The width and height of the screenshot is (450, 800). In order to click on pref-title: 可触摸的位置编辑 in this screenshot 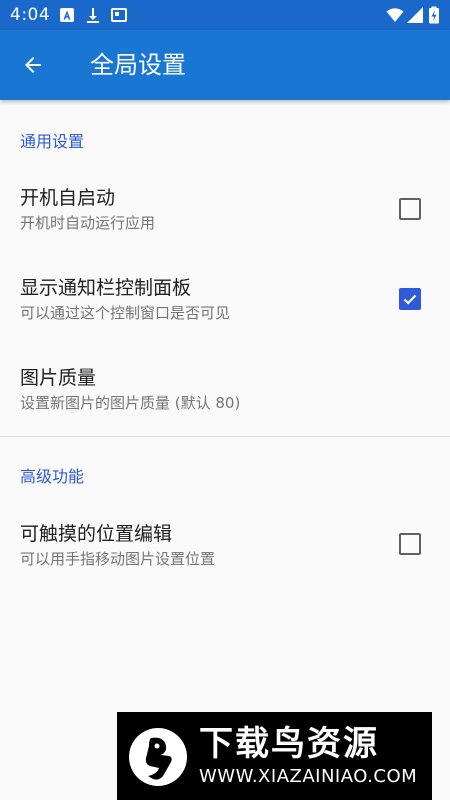, I will do `click(96, 534)`.